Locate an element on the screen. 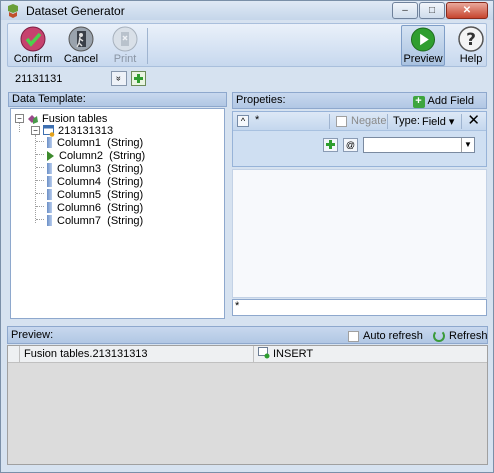  column-name: Column1 is located at coordinates (79, 142).